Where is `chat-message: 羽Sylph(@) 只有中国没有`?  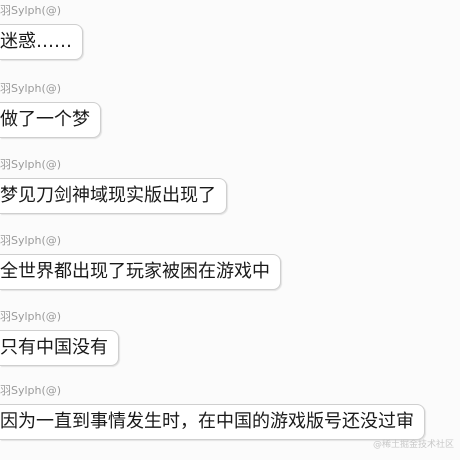
chat-message: 羽Sylph(@) 只有中国没有 is located at coordinates (59, 338).